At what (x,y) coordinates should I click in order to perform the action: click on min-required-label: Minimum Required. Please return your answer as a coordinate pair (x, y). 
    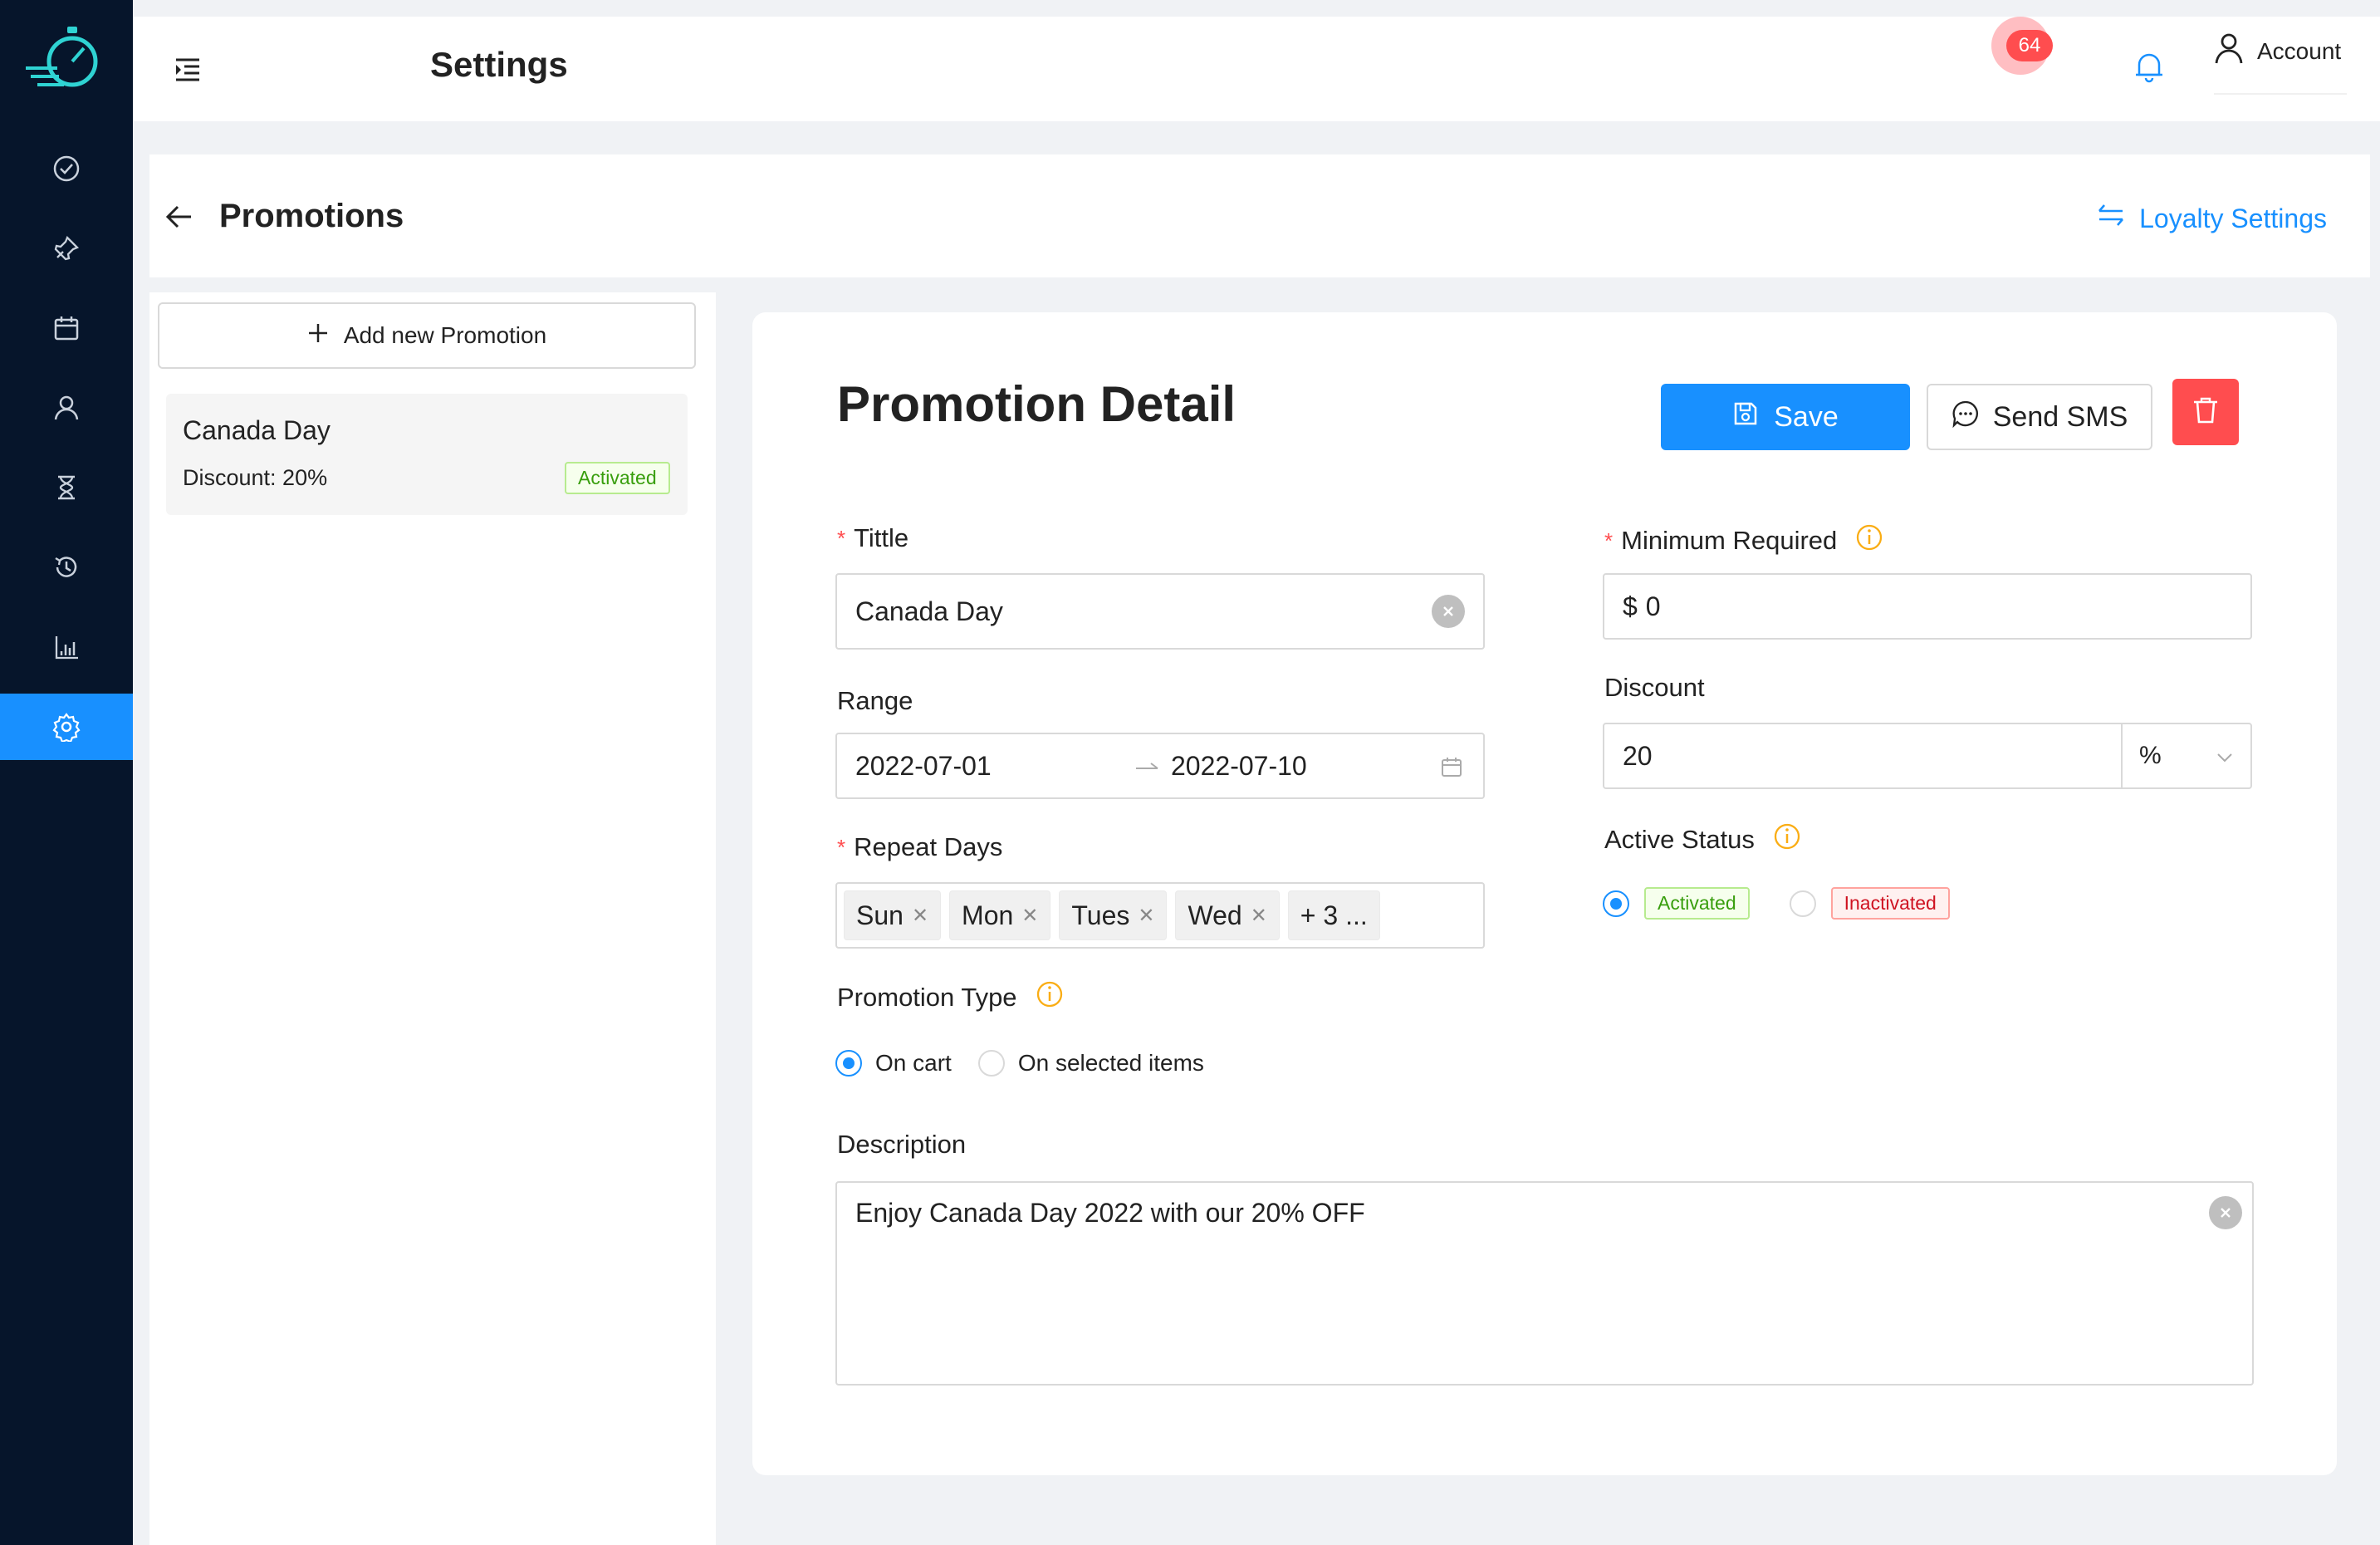
    Looking at the image, I should click on (1729, 540).